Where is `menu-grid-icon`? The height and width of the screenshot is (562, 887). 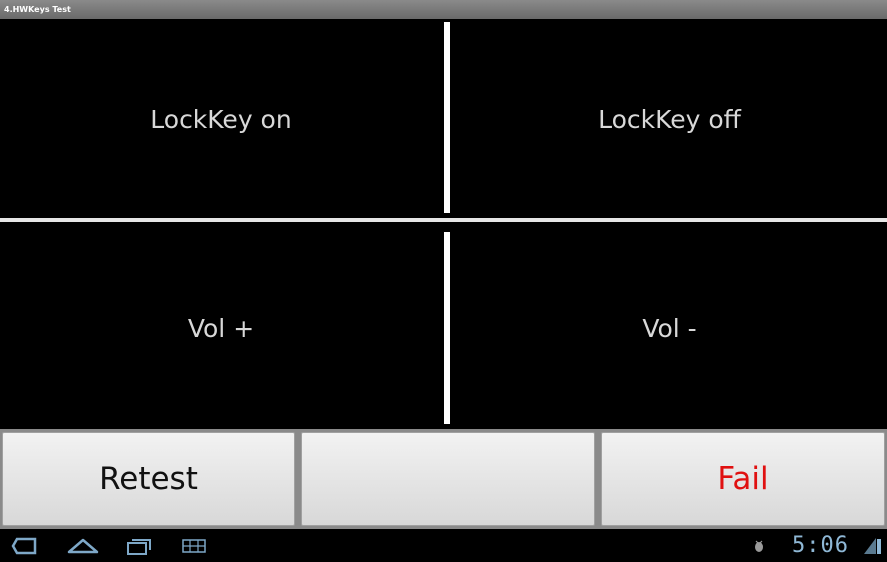 menu-grid-icon is located at coordinates (194, 546).